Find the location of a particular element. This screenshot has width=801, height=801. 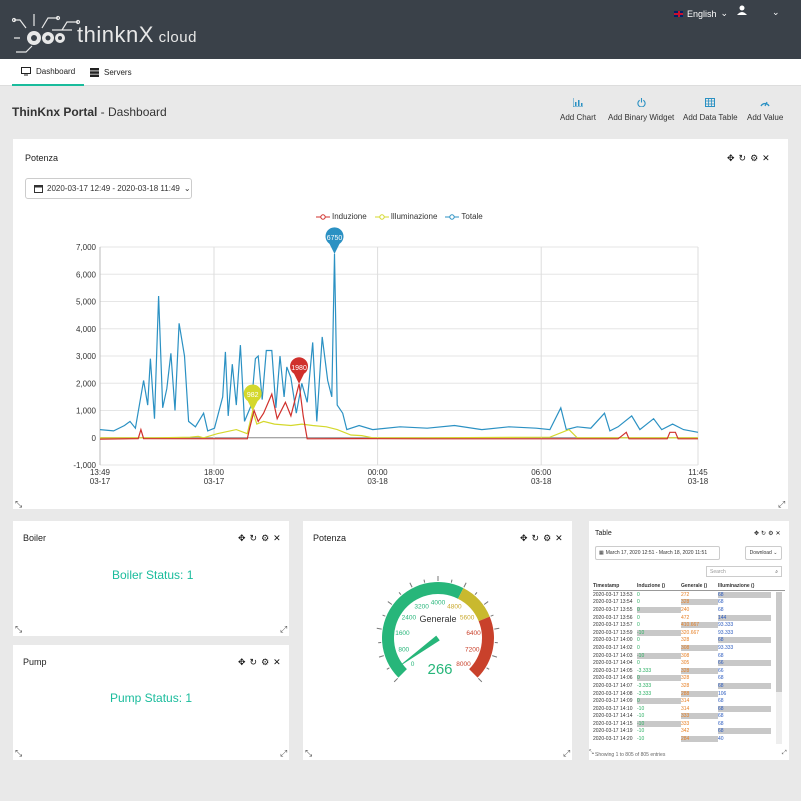

table-row: 2020-03-17 14:02 0 308 93.333 is located at coordinates (689, 648).